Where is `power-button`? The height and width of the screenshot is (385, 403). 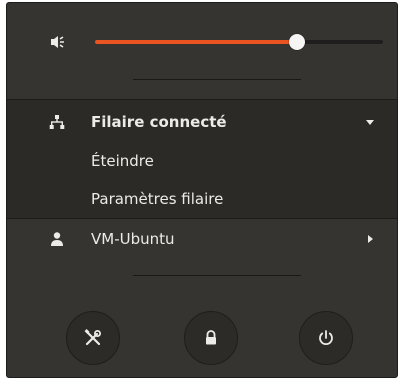 power-button is located at coordinates (326, 338).